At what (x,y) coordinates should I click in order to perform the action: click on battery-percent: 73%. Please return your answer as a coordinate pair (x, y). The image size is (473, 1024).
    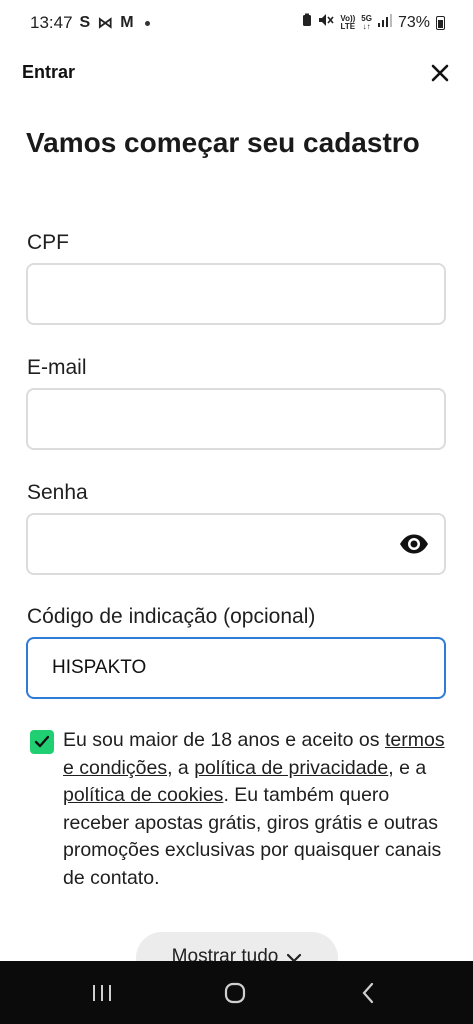
    Looking at the image, I should click on (413, 22).